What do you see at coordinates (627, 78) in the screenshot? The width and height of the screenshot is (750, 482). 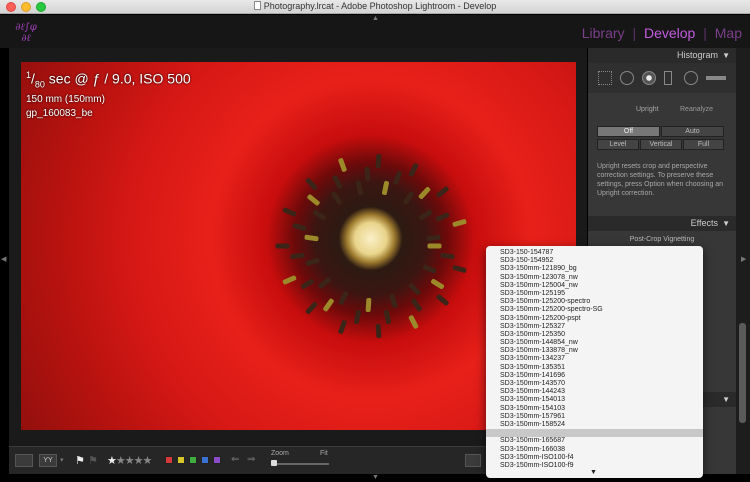 I see `spot-removal-icon` at bounding box center [627, 78].